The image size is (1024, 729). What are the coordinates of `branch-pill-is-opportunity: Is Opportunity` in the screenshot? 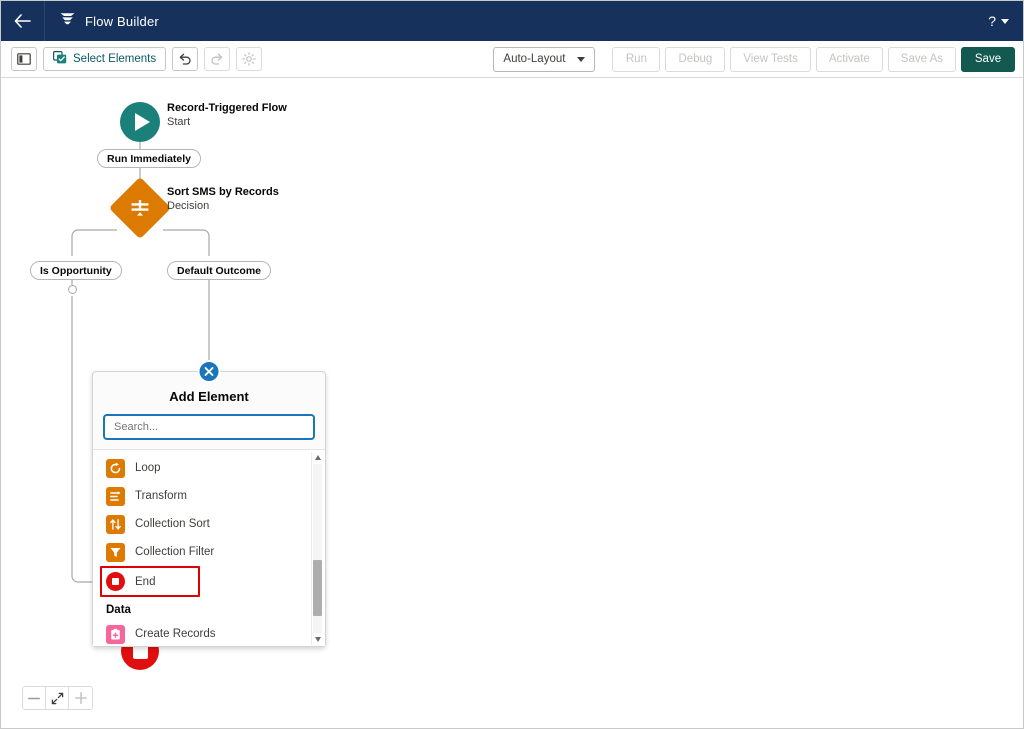 It's located at (76, 270).